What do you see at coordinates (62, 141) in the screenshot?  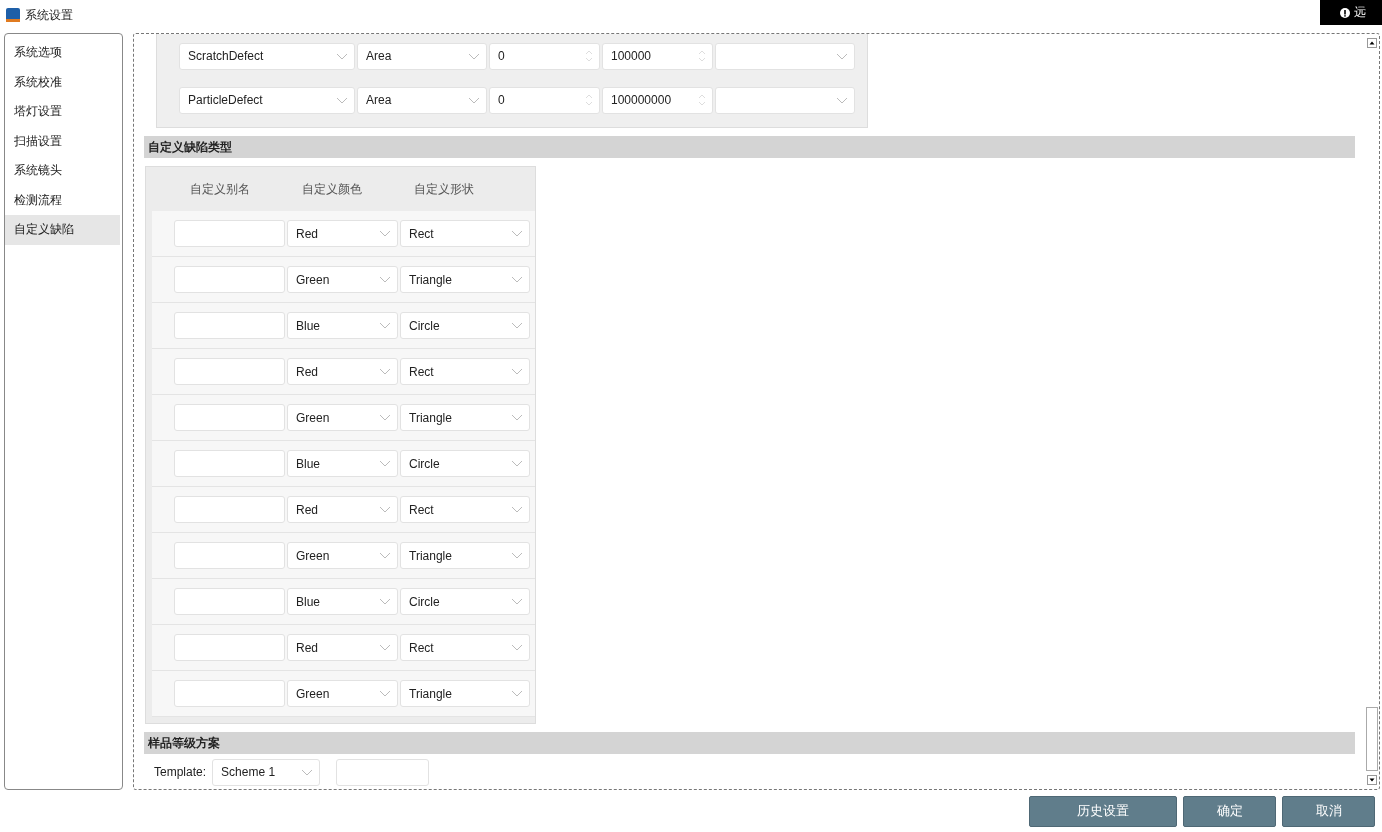 I see `sidebar-item: 扫描设置` at bounding box center [62, 141].